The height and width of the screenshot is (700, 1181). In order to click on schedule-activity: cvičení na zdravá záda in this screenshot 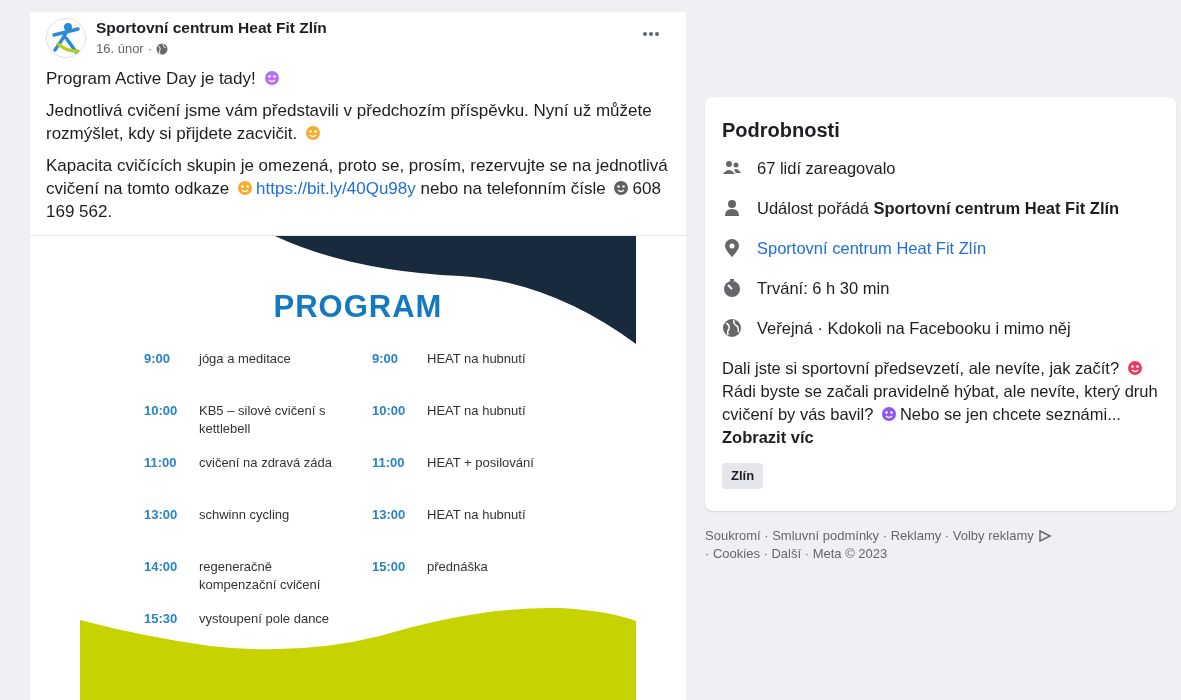, I will do `click(266, 463)`.